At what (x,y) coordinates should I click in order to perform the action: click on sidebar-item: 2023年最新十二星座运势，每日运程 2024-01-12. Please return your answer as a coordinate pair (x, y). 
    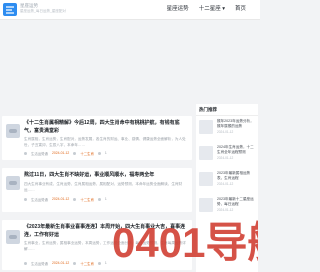
    Looking at the image, I should click on (227, 207).